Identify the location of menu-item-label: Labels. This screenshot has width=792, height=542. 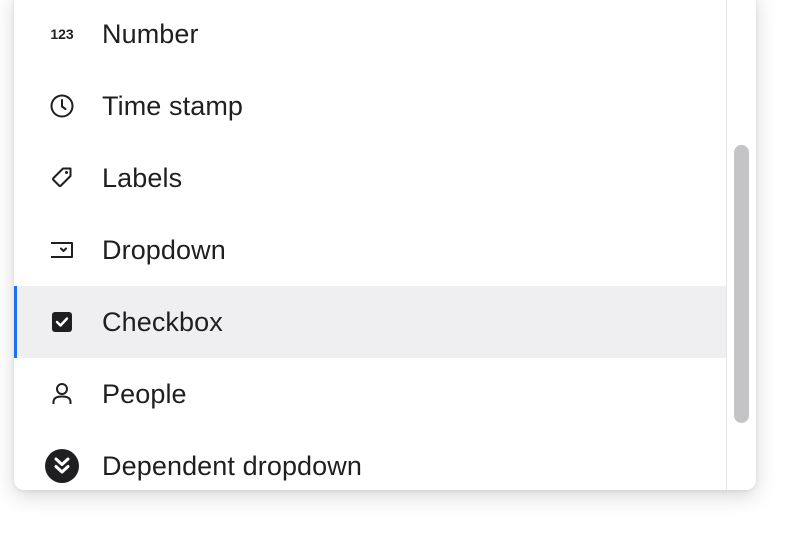
(142, 177).